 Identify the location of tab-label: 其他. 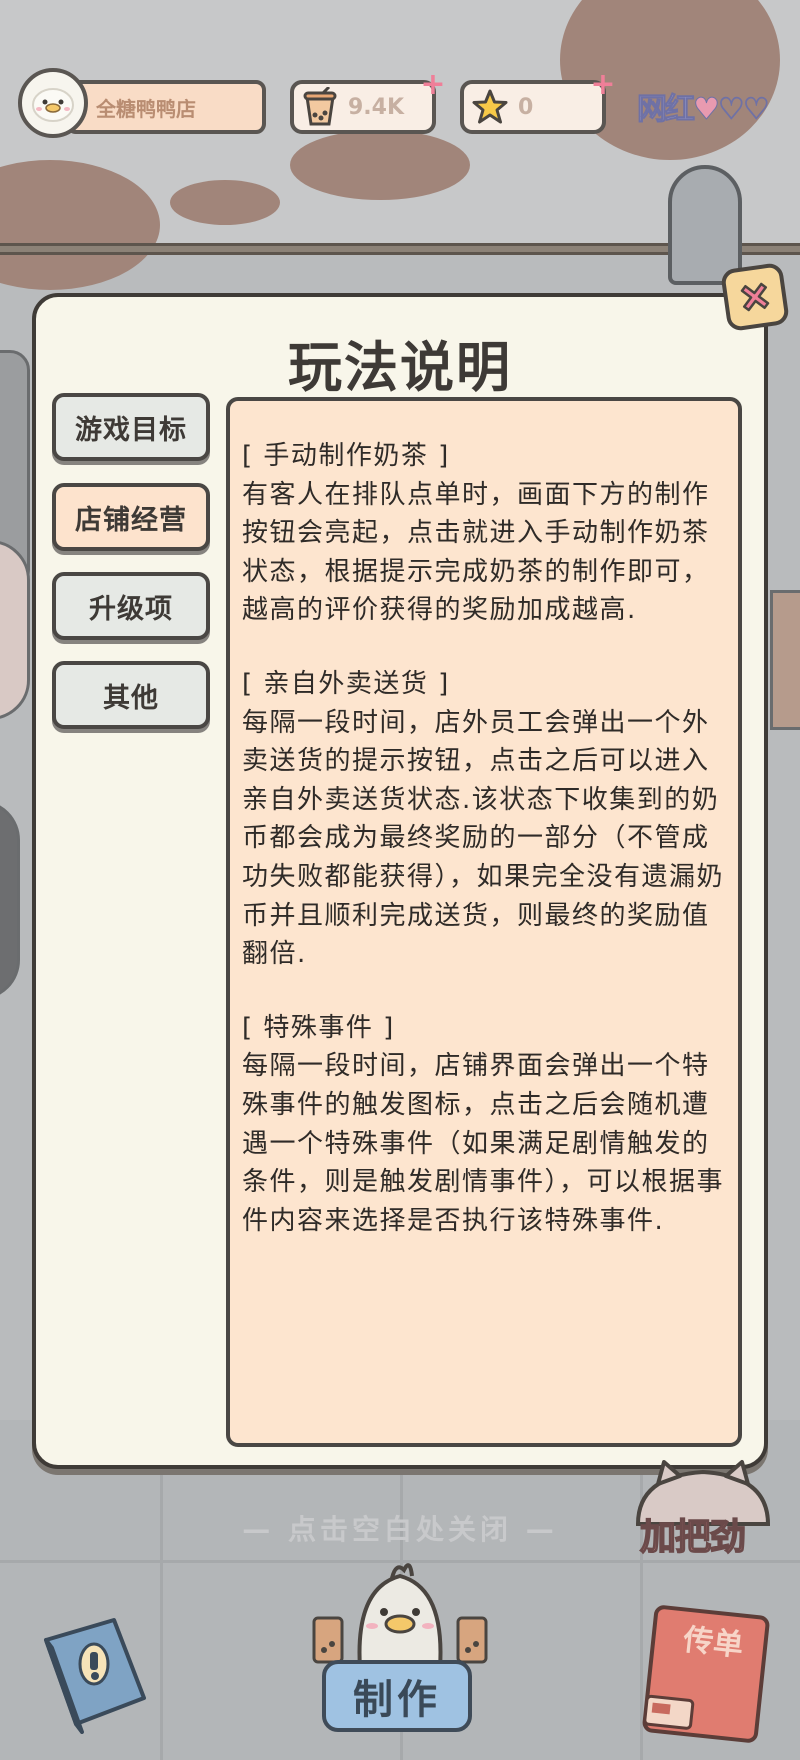
(131, 698).